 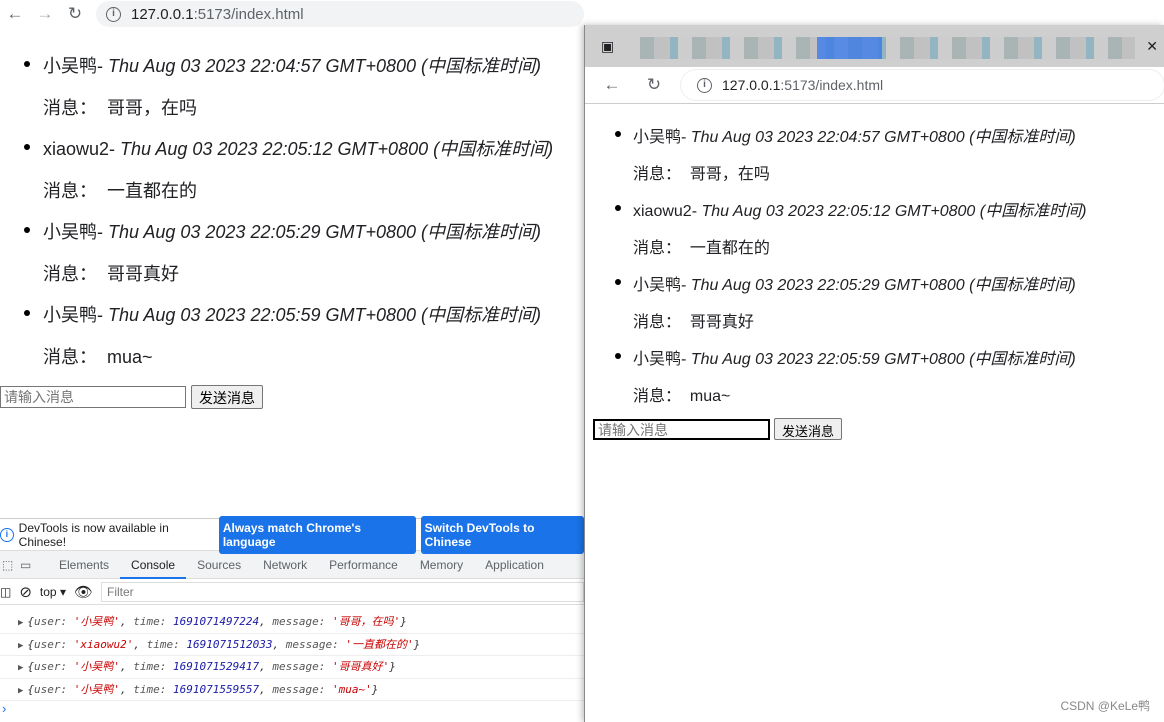 What do you see at coordinates (887, 48) in the screenshot?
I see `blurred-title` at bounding box center [887, 48].